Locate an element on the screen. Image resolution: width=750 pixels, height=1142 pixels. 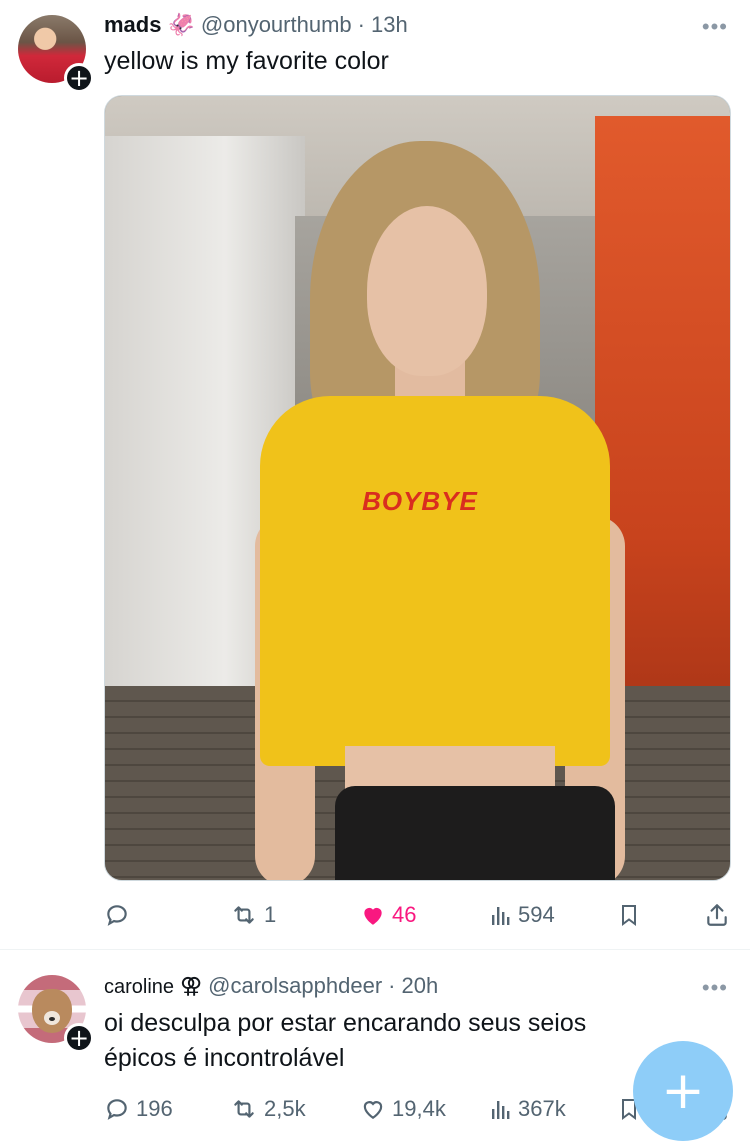
avatar-caroline: + is located at coordinates (56, 1014).